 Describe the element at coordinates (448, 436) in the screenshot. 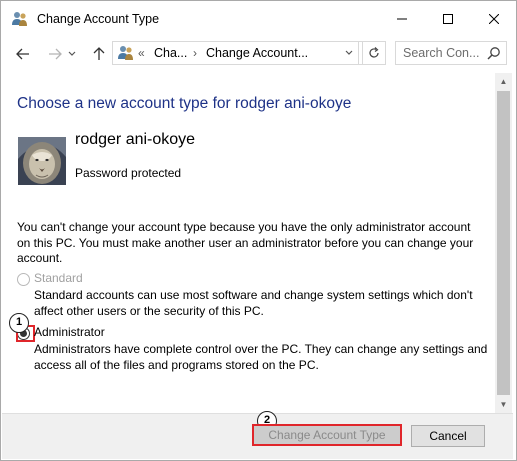

I see `cancel-button: Cancel` at that location.